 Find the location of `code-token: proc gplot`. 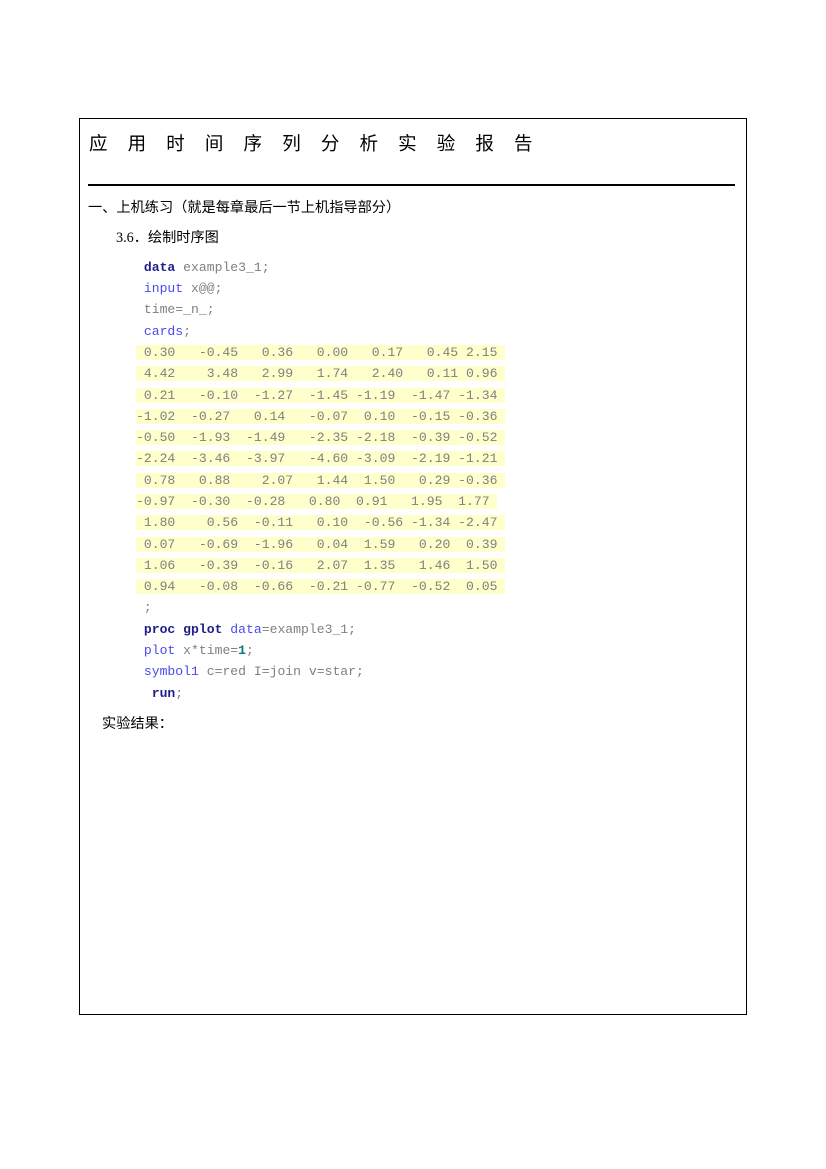

code-token: proc gplot is located at coordinates (183, 629).